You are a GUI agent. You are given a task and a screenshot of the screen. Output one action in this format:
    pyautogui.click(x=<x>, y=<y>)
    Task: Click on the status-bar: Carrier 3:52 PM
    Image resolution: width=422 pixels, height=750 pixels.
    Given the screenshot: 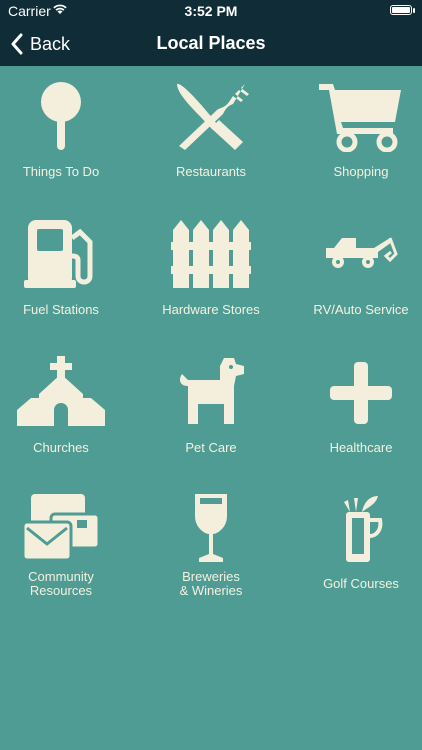 What is the action you would take?
    pyautogui.click(x=211, y=11)
    